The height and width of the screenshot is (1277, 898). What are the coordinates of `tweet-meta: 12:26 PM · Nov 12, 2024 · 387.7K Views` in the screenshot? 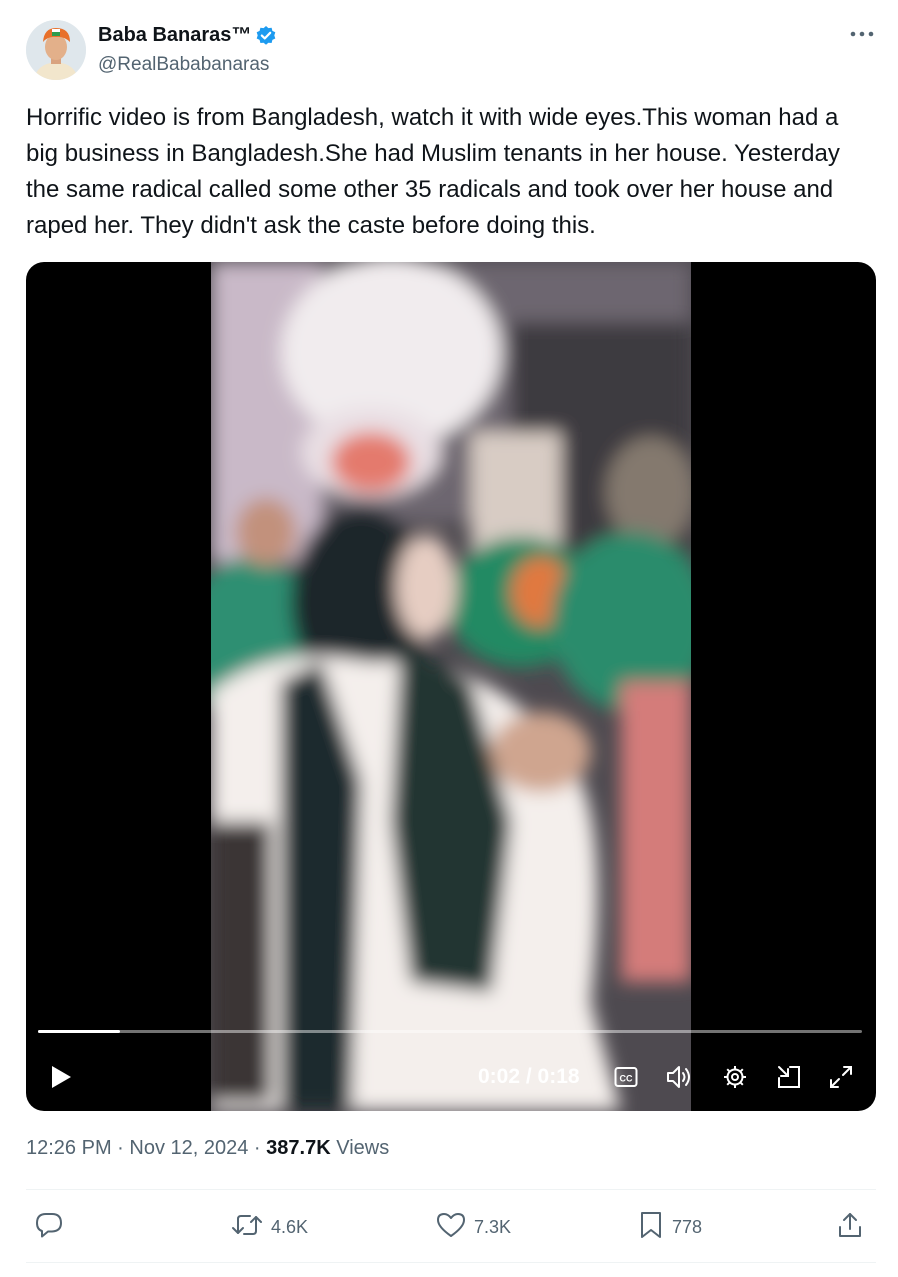 It's located at (207, 1148).